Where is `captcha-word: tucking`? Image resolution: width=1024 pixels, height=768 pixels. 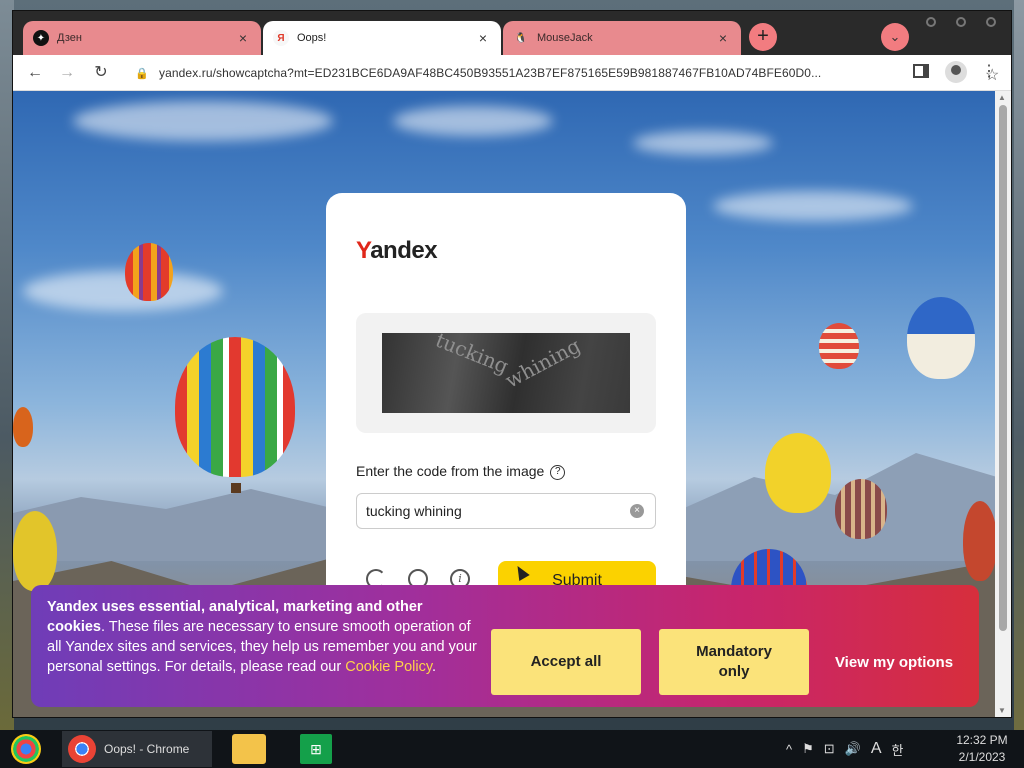
captcha-word: tucking is located at coordinates (472, 356).